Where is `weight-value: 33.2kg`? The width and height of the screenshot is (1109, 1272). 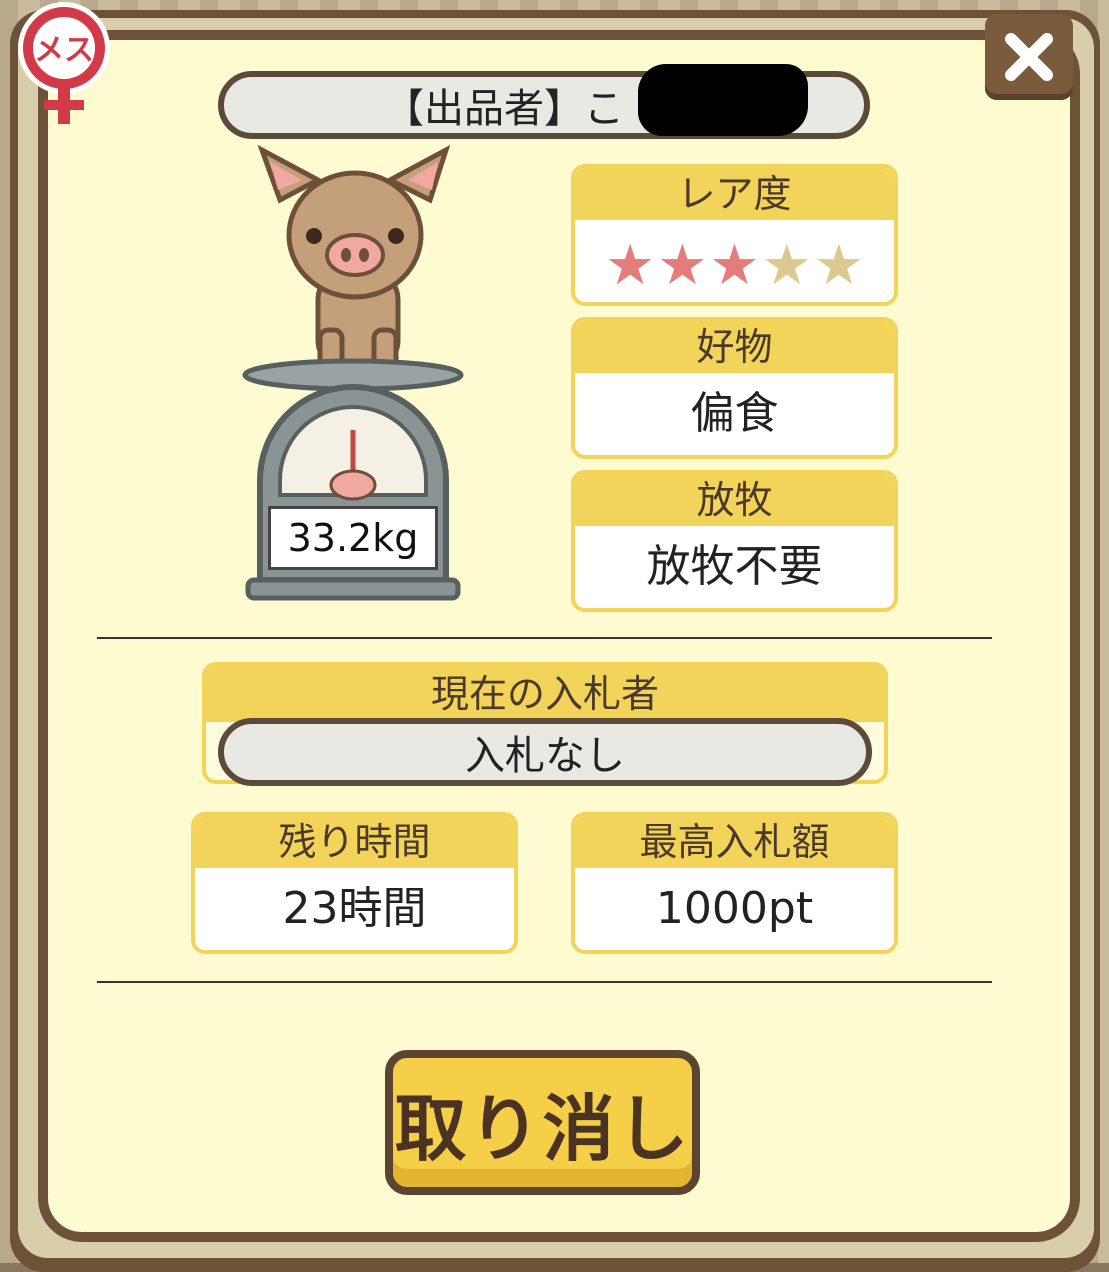
weight-value: 33.2kg is located at coordinates (353, 538).